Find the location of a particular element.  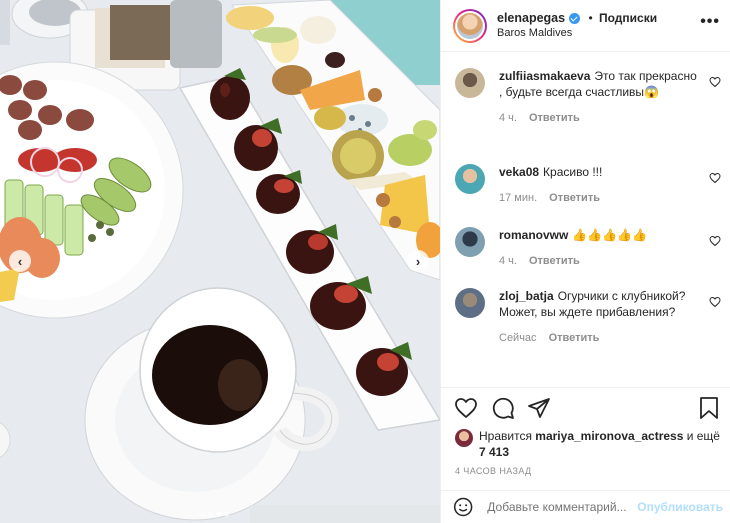

more-options-icon: ••• is located at coordinates (710, 22).